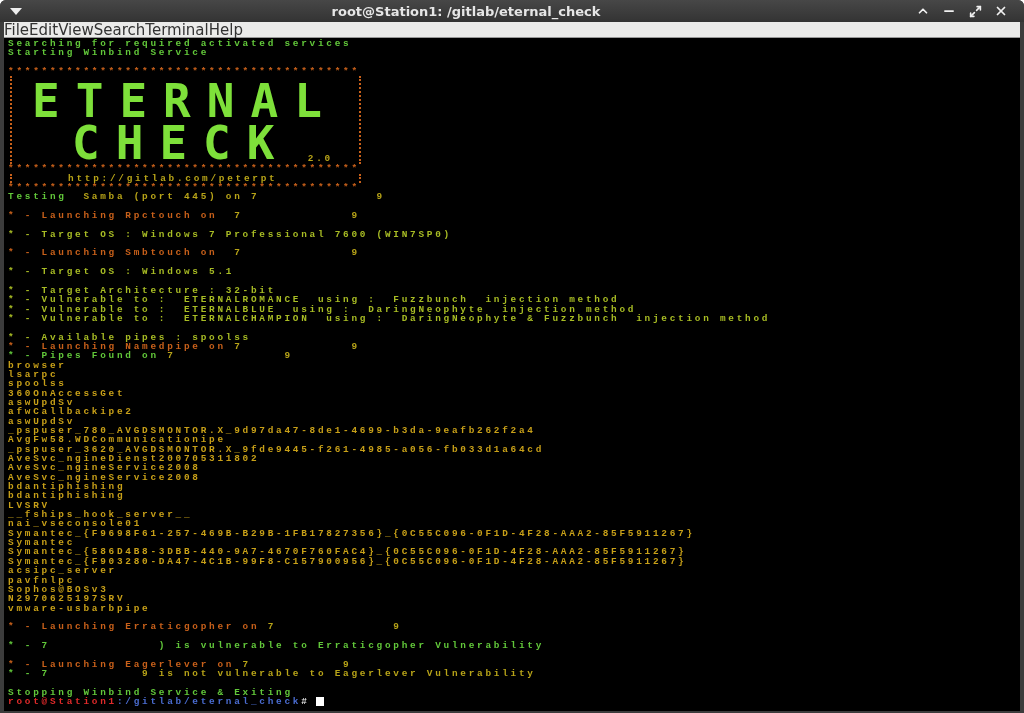  I want to click on menu-item: Help, so click(225, 29).